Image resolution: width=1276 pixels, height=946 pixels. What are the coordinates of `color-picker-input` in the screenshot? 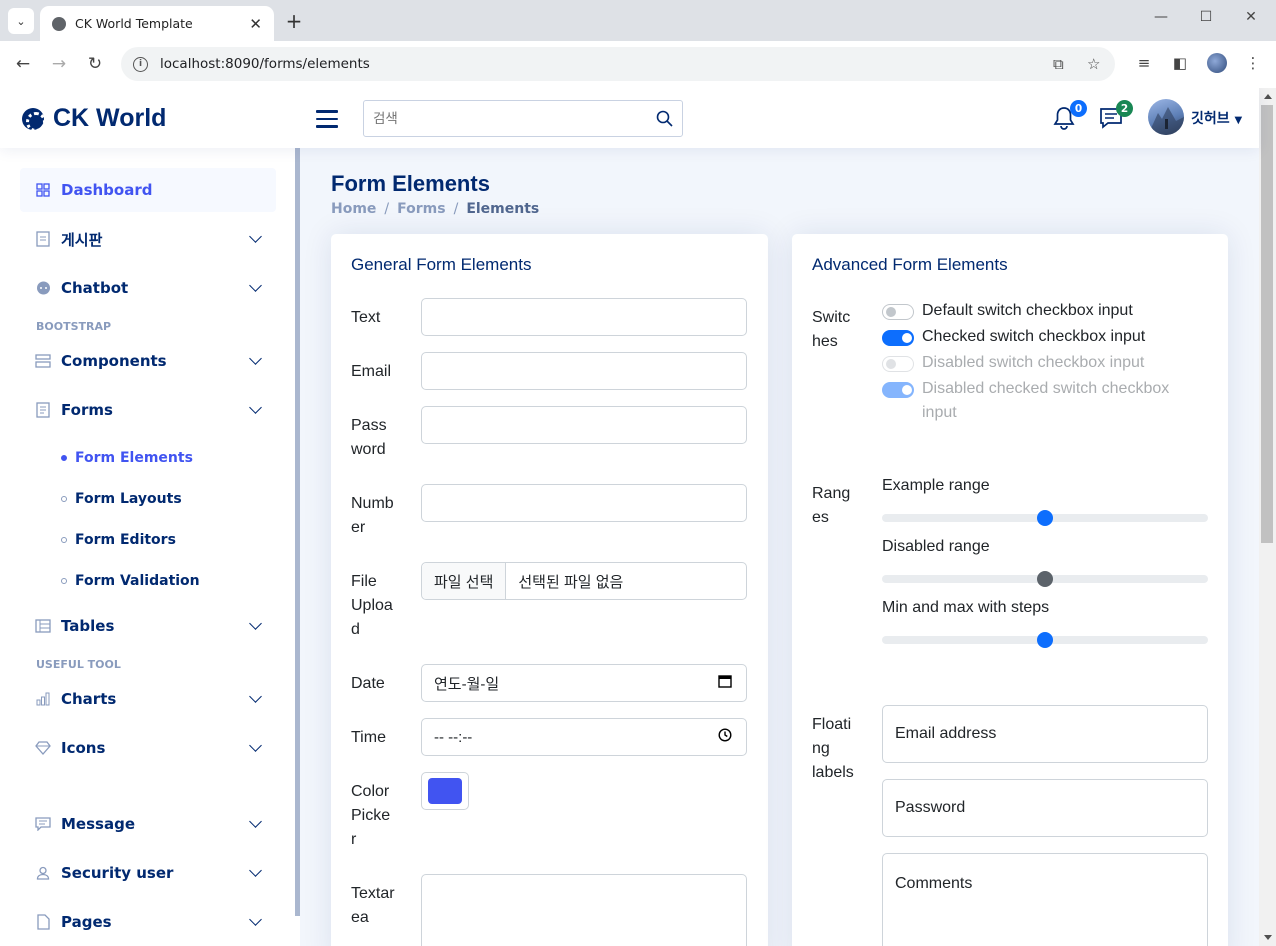 It's located at (445, 791).